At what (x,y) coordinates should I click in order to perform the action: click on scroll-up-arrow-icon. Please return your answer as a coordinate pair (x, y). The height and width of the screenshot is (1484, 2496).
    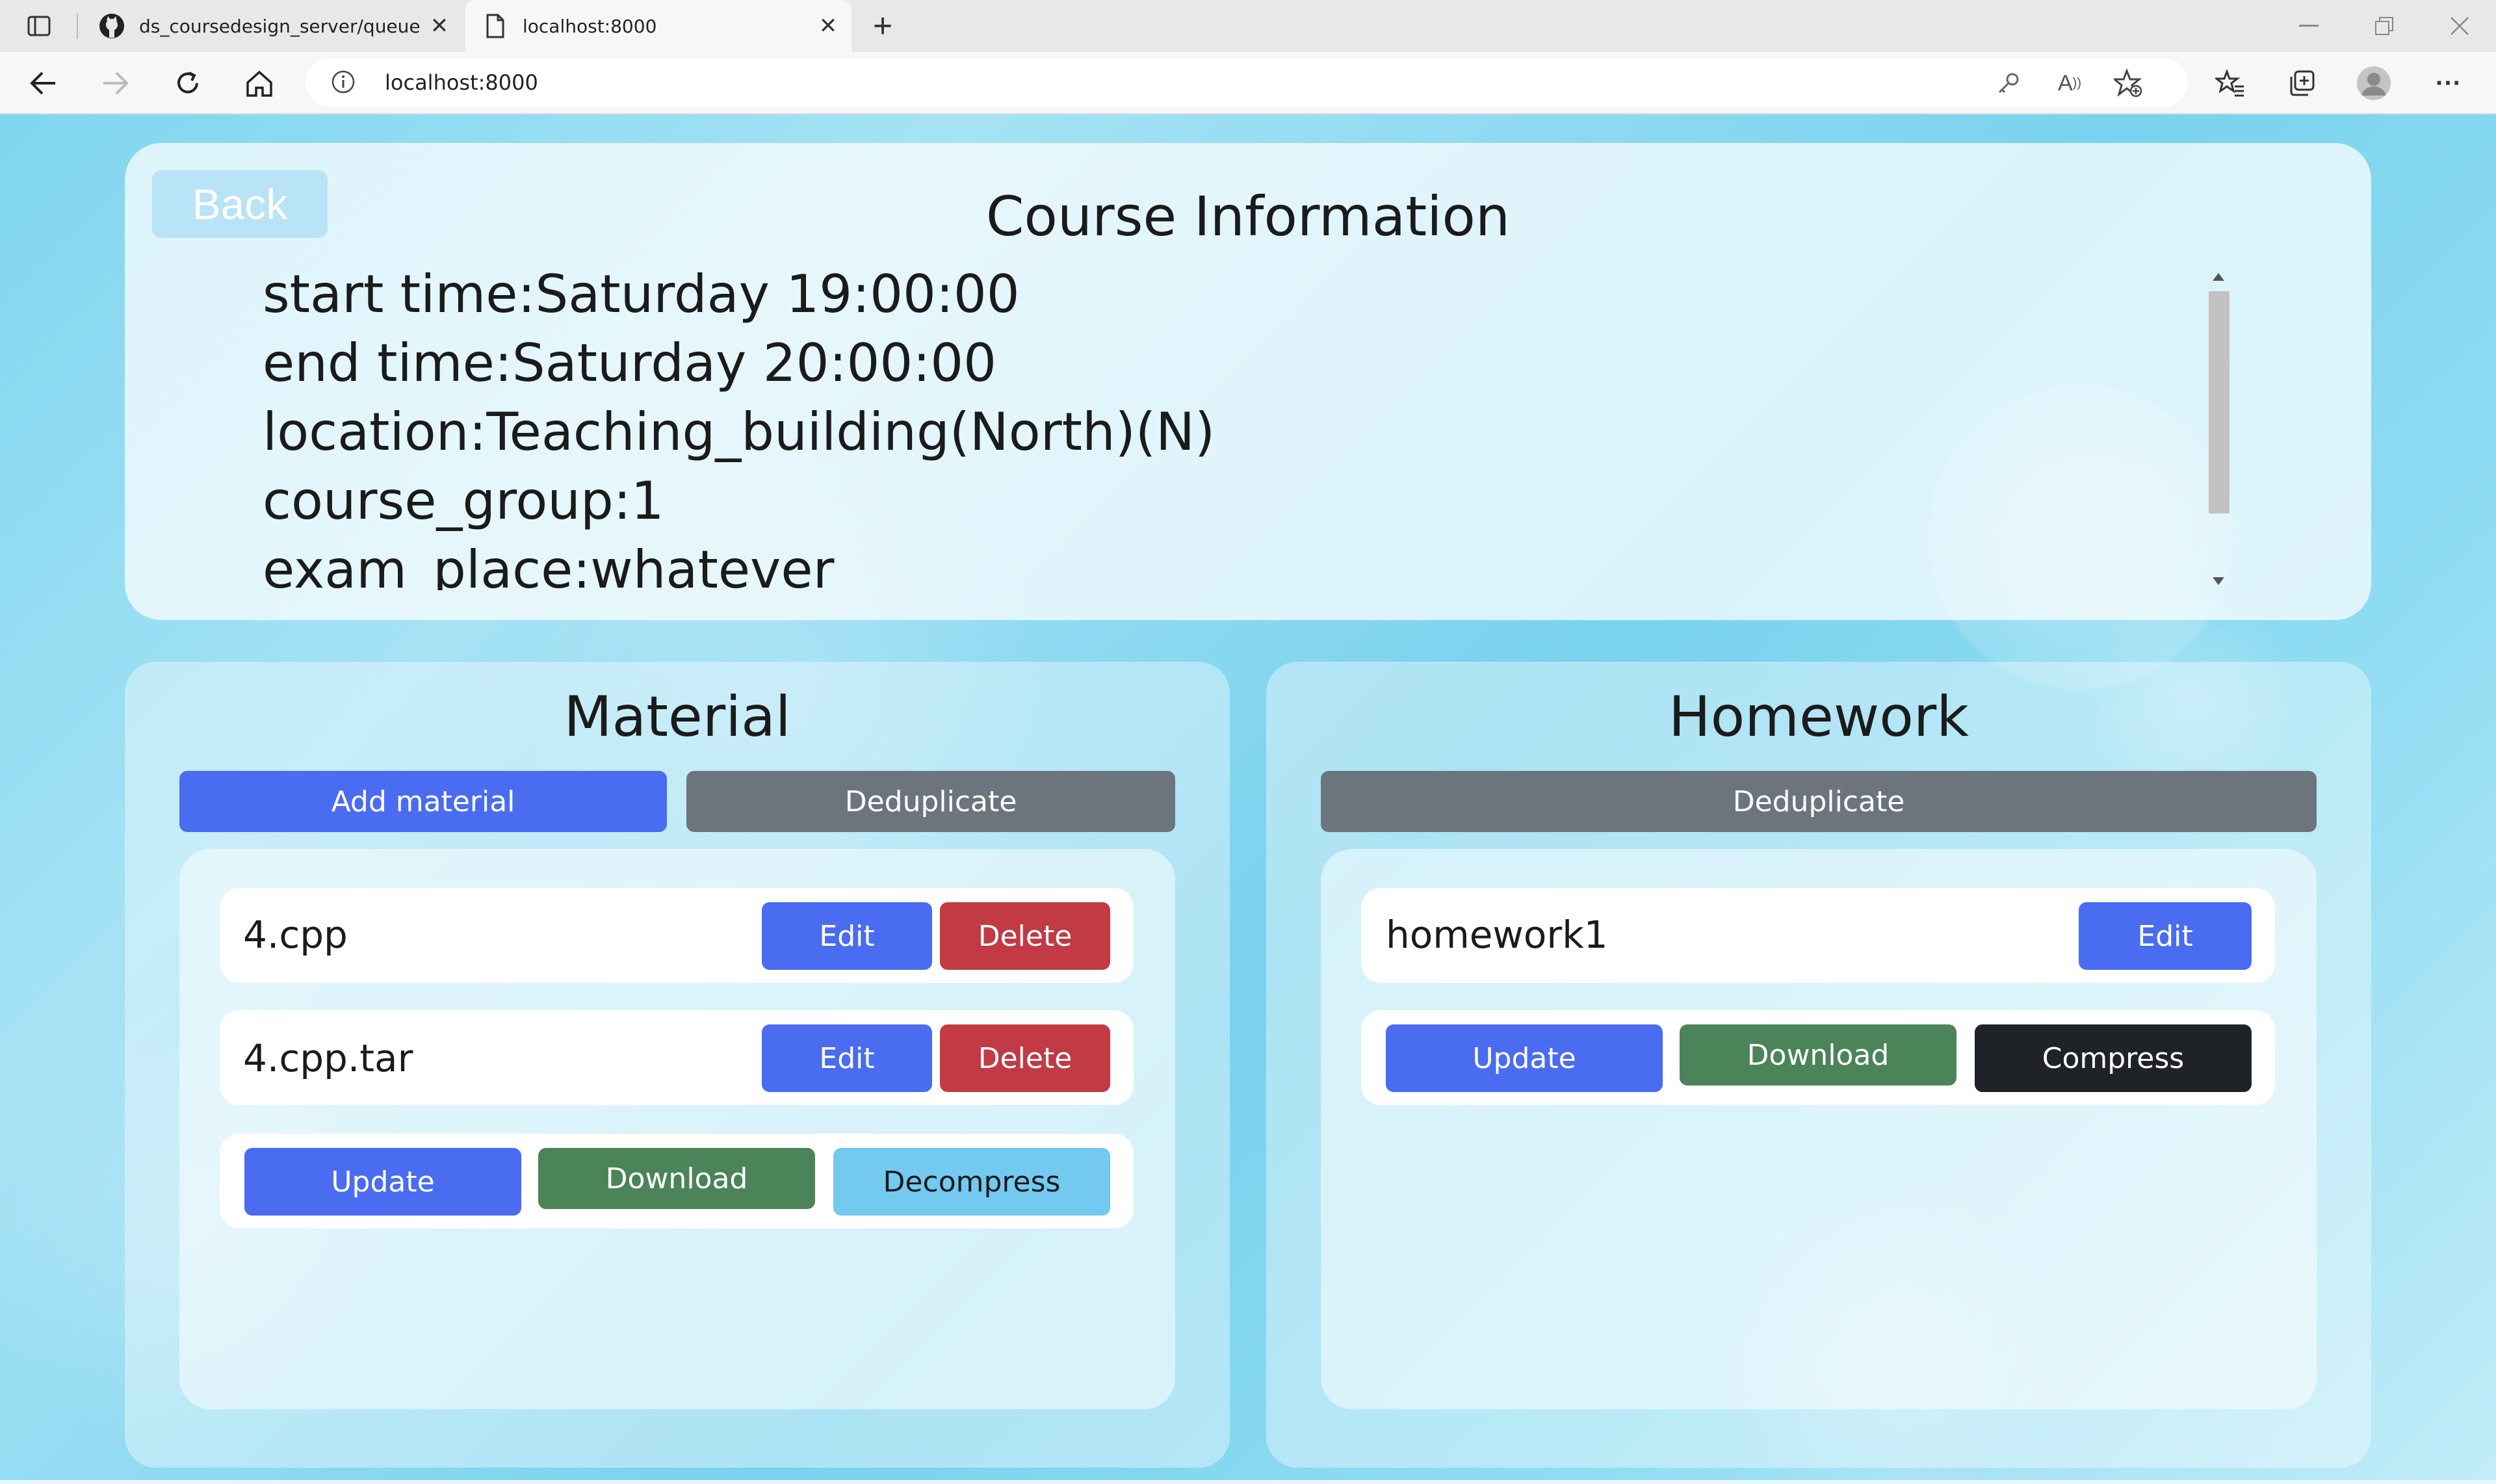
    Looking at the image, I should click on (2219, 277).